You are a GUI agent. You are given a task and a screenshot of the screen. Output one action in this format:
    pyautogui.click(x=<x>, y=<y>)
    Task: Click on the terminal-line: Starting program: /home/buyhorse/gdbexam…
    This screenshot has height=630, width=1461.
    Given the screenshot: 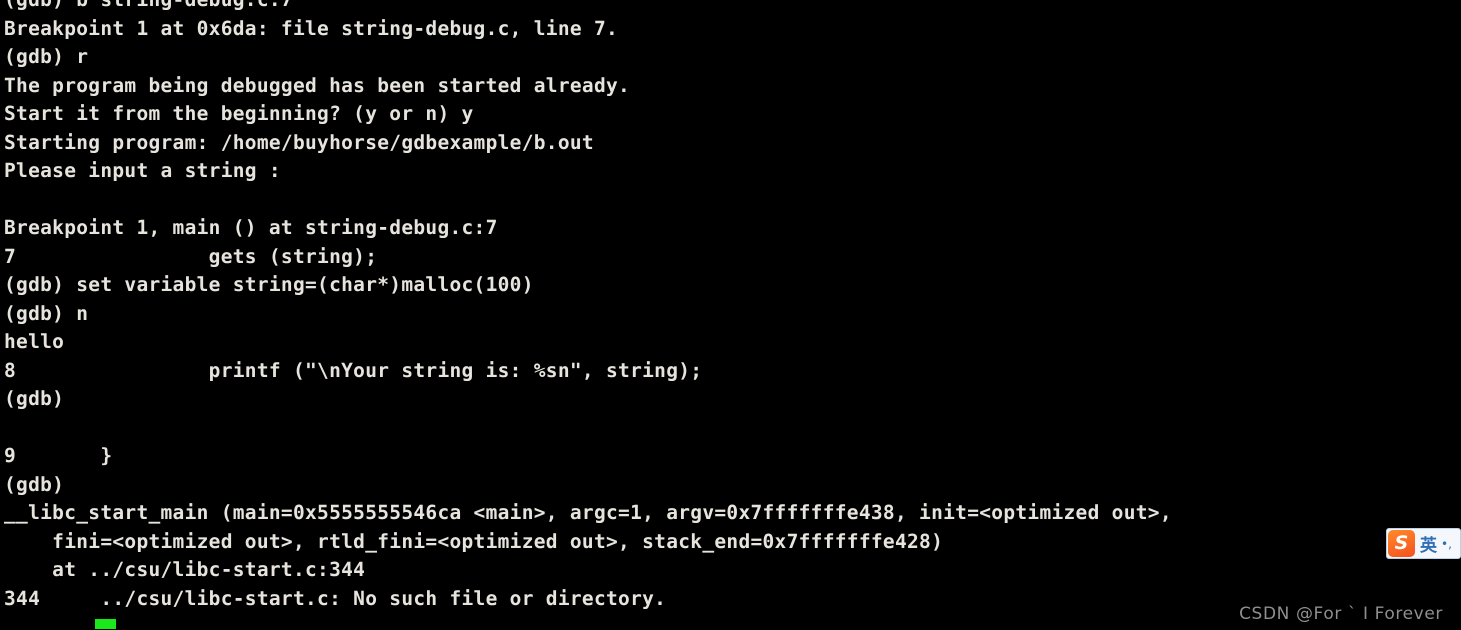 What is the action you would take?
    pyautogui.click(x=299, y=142)
    